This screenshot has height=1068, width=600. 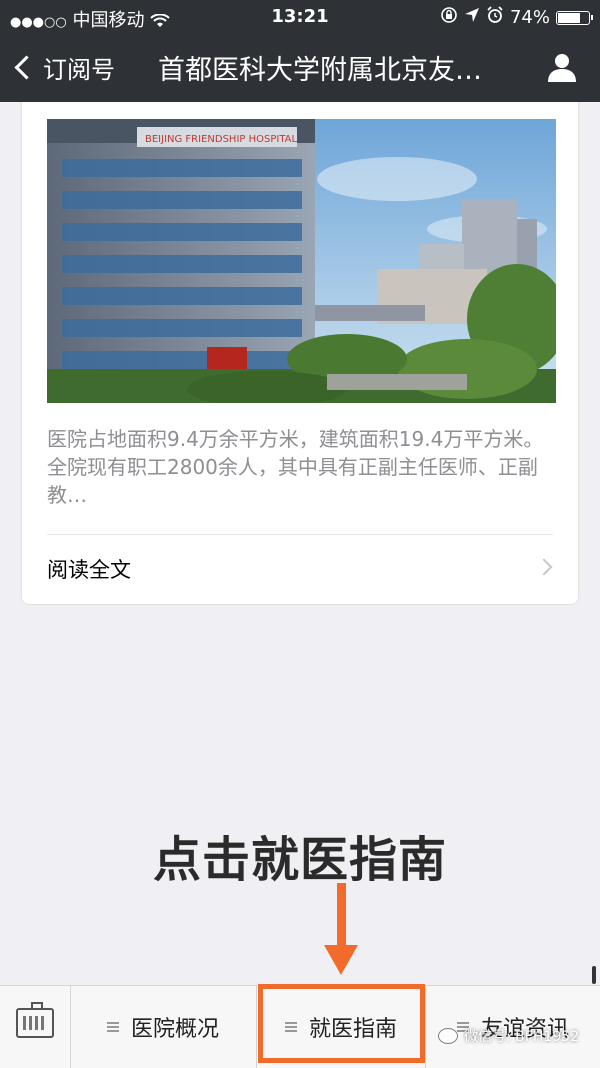 What do you see at coordinates (89, 569) in the screenshot?
I see `read-all-link: 阅读全文` at bounding box center [89, 569].